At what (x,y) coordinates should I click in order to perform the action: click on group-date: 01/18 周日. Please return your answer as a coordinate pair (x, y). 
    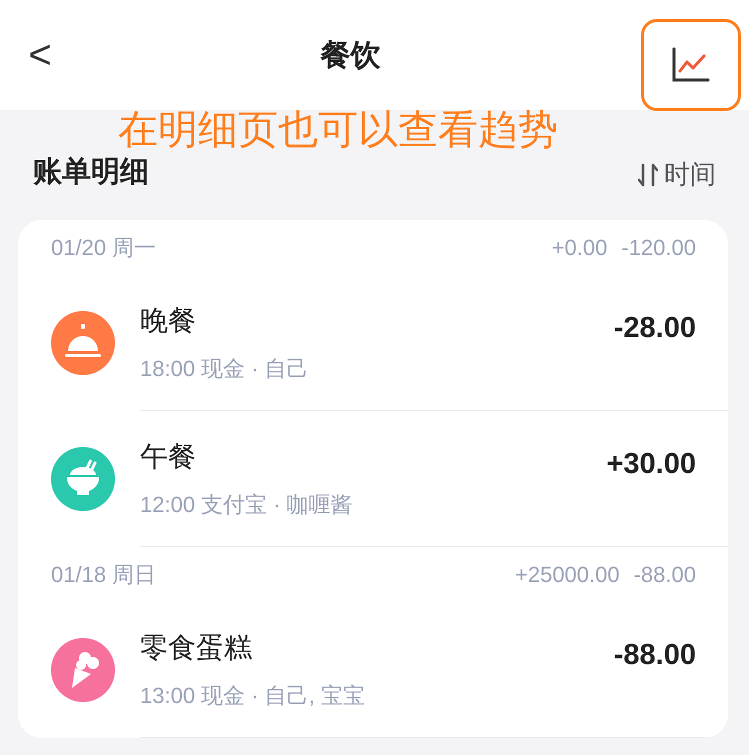
    Looking at the image, I should click on (103, 575).